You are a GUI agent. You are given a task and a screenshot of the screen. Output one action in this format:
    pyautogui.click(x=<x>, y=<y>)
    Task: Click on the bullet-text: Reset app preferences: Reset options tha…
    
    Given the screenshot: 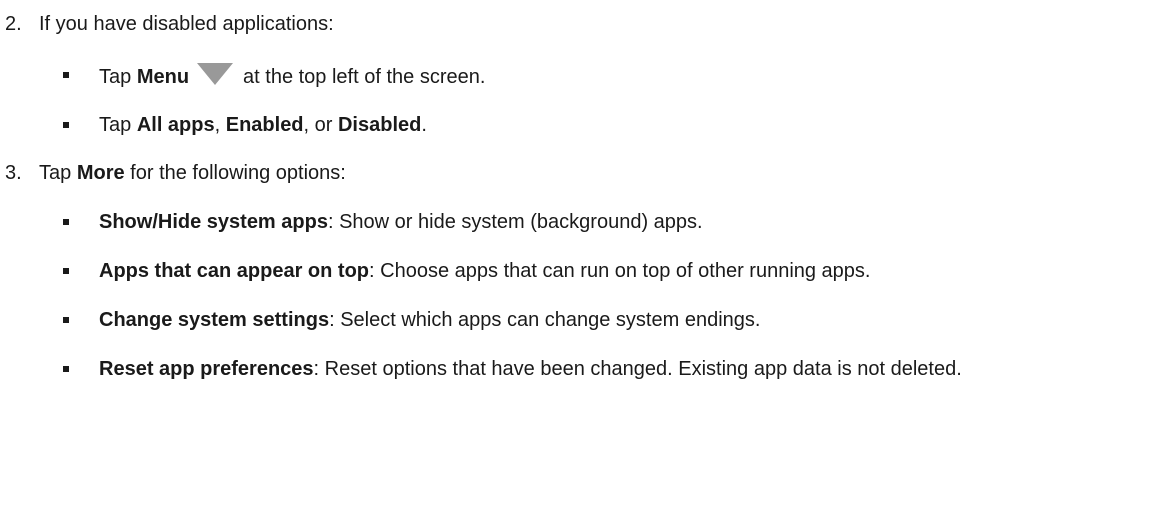 What is the action you would take?
    pyautogui.click(x=530, y=369)
    